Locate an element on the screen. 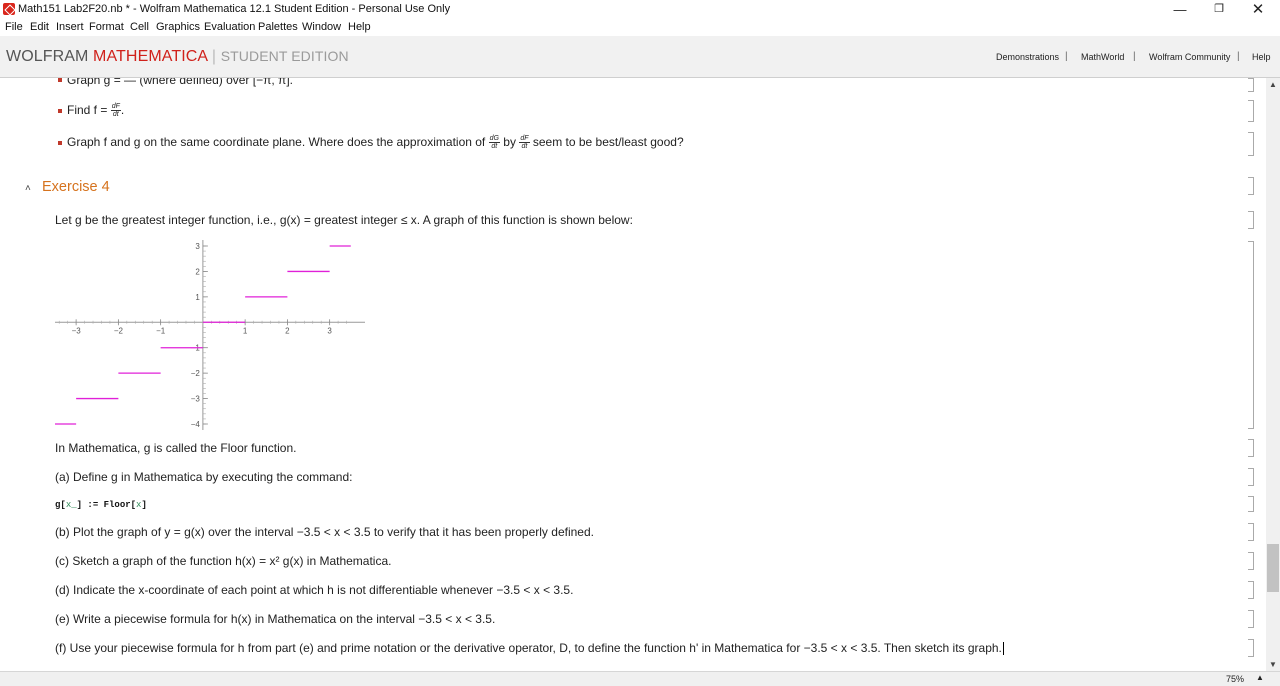  brand-wolfram: WOLFRAM is located at coordinates (47, 56).